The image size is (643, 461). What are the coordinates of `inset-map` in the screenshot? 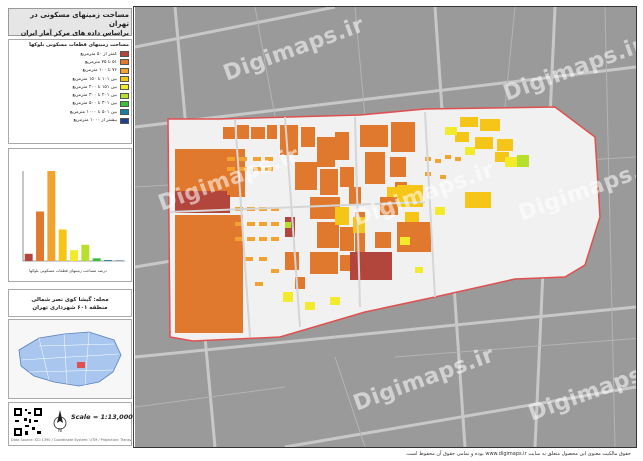 It's located at (70, 359).